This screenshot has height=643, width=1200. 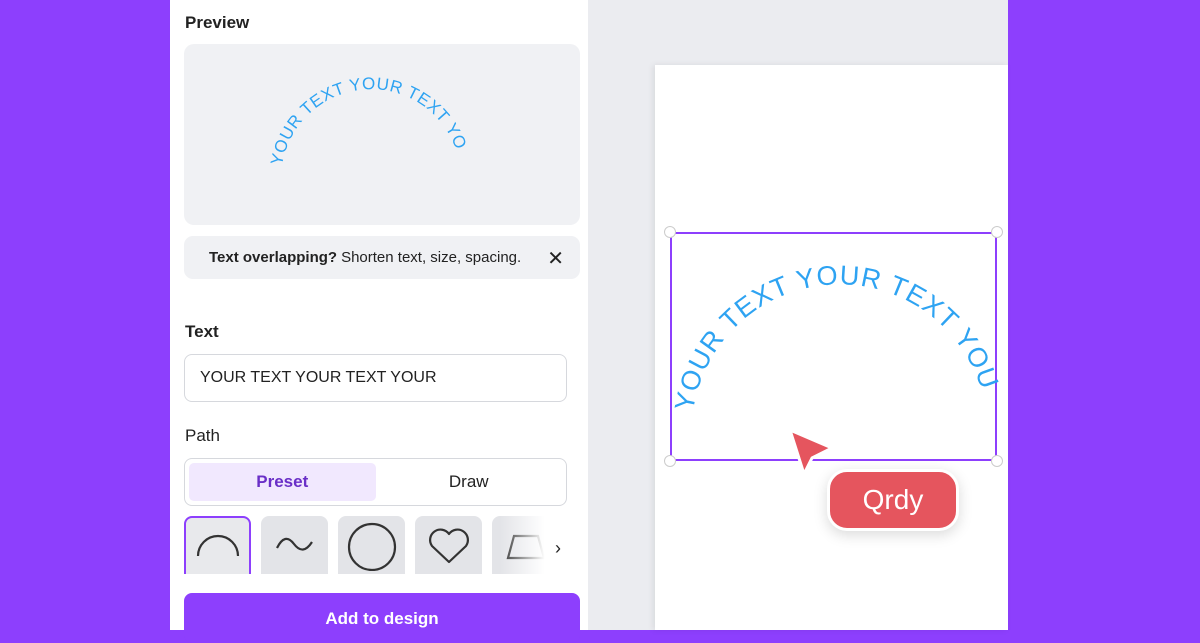 What do you see at coordinates (811, 452) in the screenshot?
I see `cursor-pointer-icon` at bounding box center [811, 452].